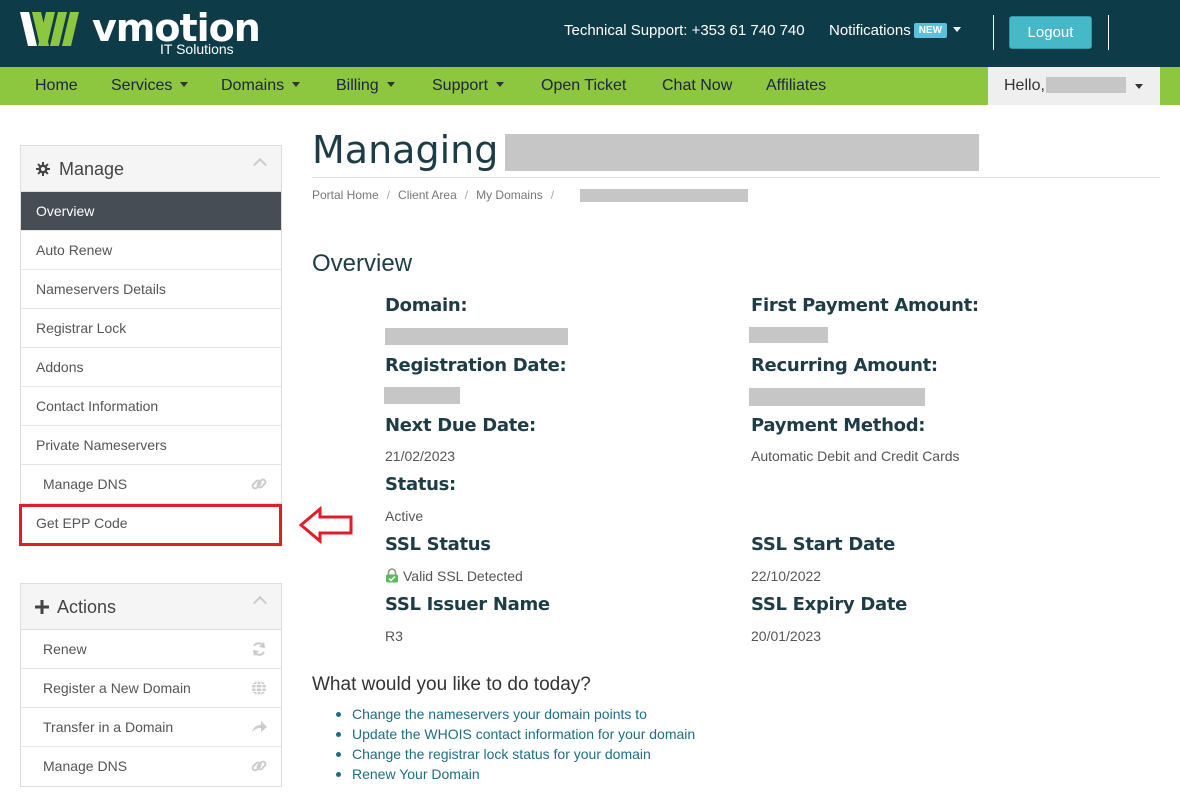  What do you see at coordinates (1086, 85) in the screenshot?
I see `redacted-username` at bounding box center [1086, 85].